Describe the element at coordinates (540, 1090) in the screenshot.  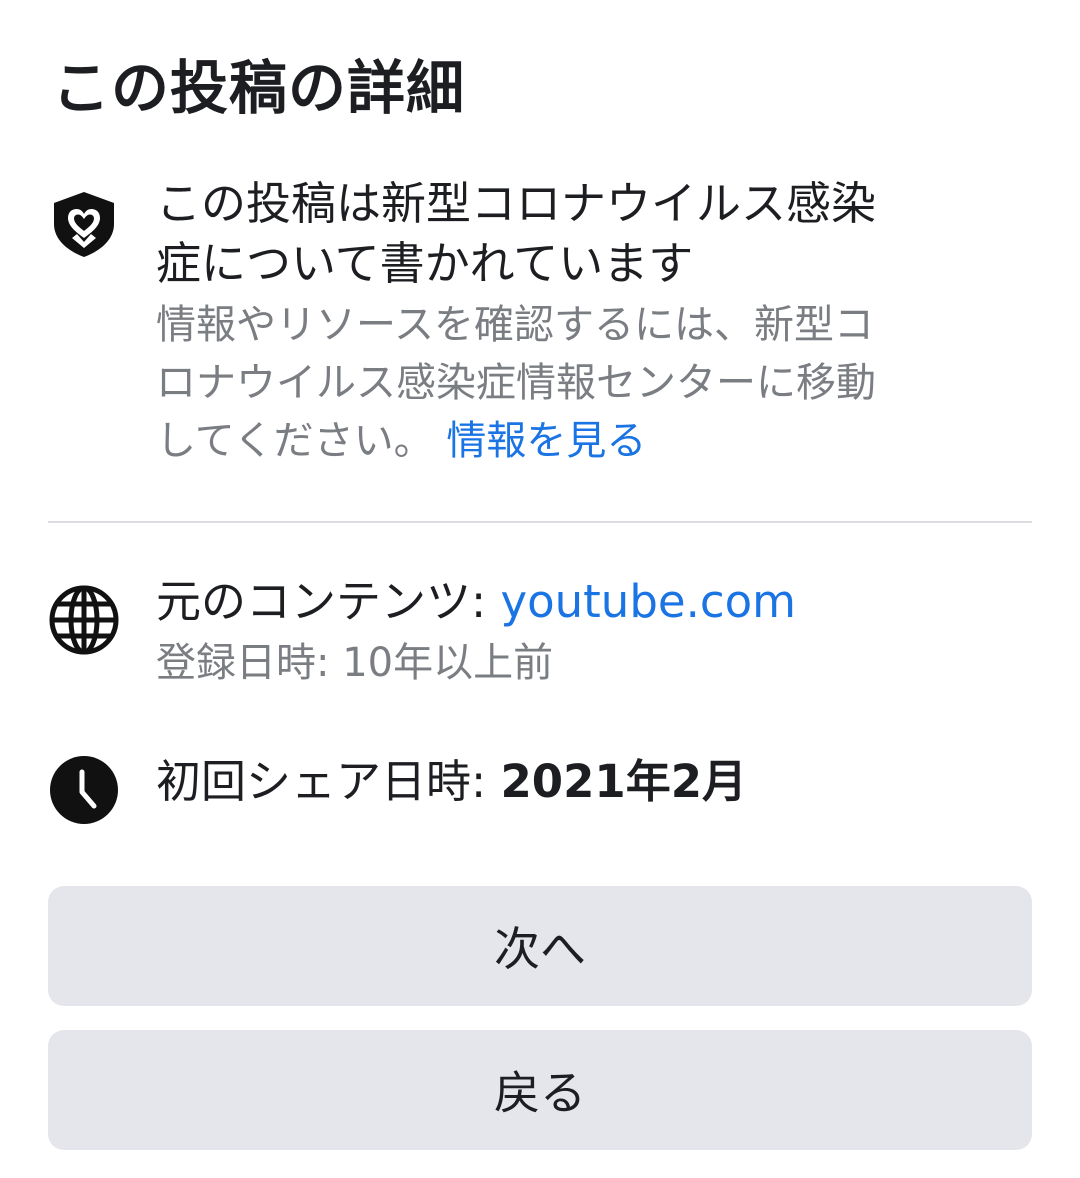
I see `back-button: 戻る` at that location.